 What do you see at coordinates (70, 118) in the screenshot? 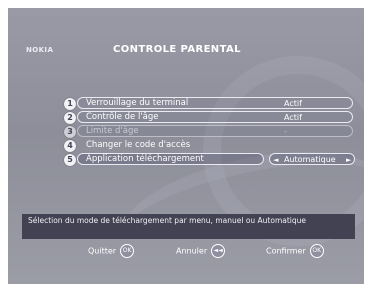
I see `number-badge-icon: 2` at bounding box center [70, 118].